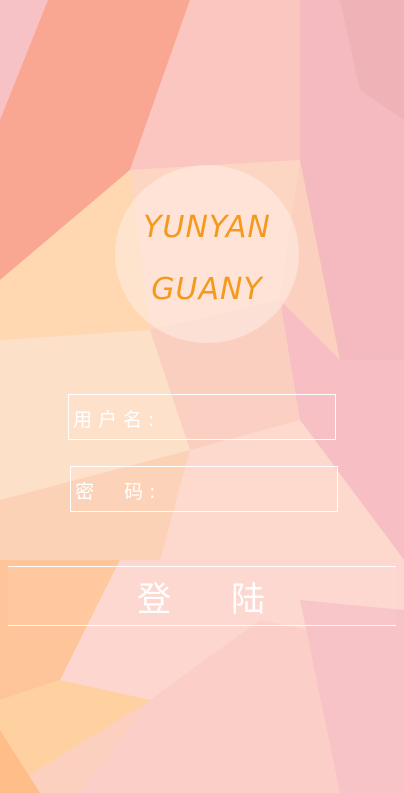 The width and height of the screenshot is (404, 793). I want to click on login-button: 登陆, so click(202, 596).